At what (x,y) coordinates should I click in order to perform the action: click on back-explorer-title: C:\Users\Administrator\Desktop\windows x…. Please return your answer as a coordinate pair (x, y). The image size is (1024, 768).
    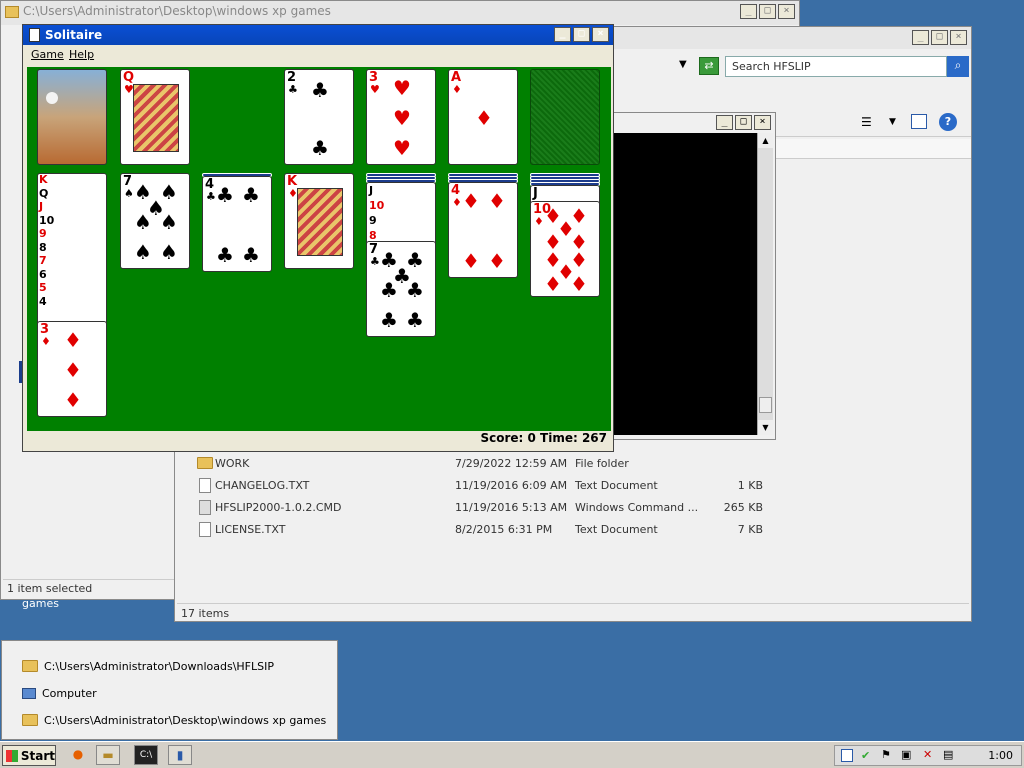
    Looking at the image, I should click on (177, 11).